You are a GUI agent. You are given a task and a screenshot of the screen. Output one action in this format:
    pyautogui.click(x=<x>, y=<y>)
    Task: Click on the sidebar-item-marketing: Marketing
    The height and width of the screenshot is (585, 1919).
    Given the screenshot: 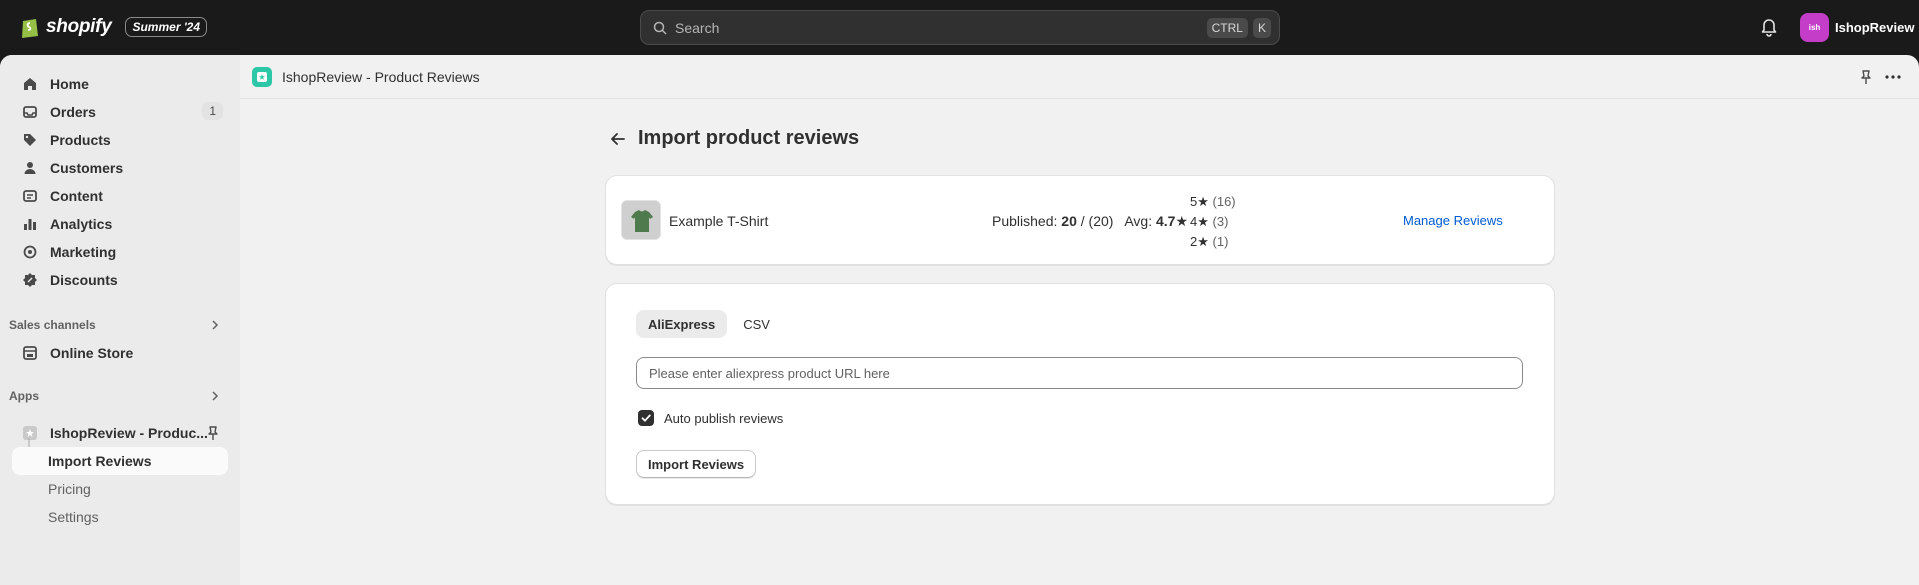 What is the action you would take?
    pyautogui.click(x=120, y=252)
    